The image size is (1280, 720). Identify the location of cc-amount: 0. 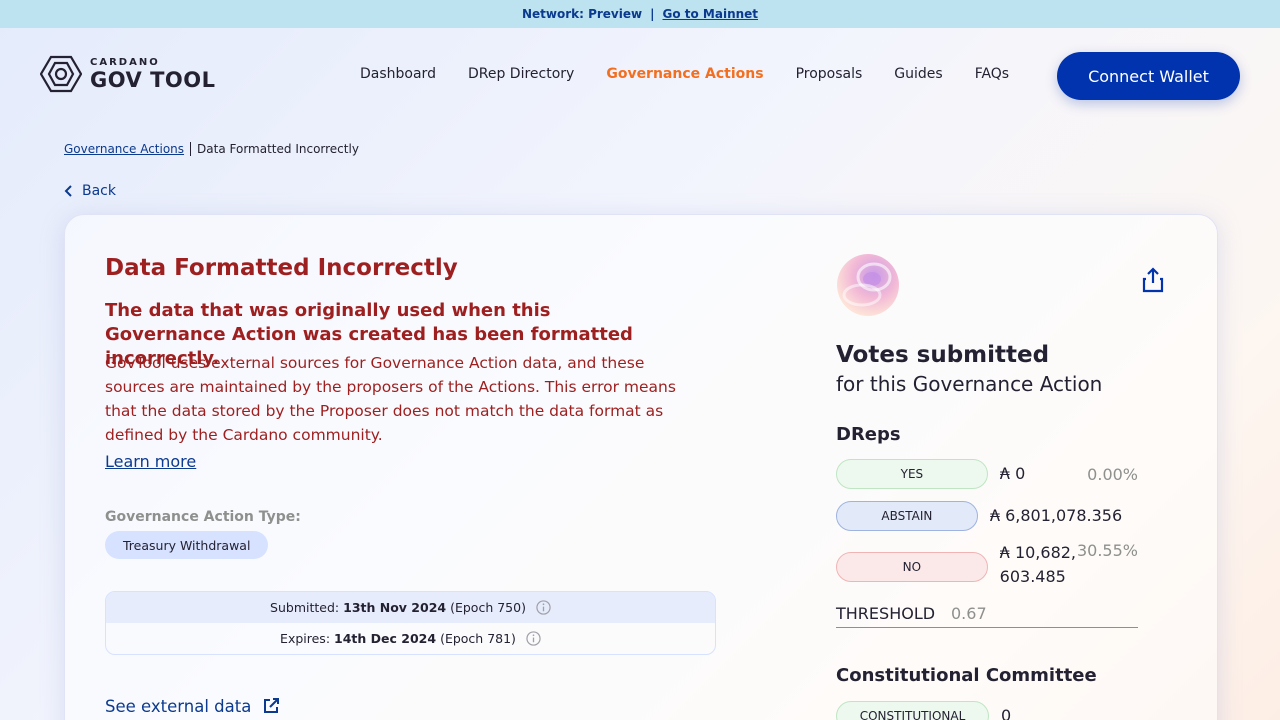
(1006, 713).